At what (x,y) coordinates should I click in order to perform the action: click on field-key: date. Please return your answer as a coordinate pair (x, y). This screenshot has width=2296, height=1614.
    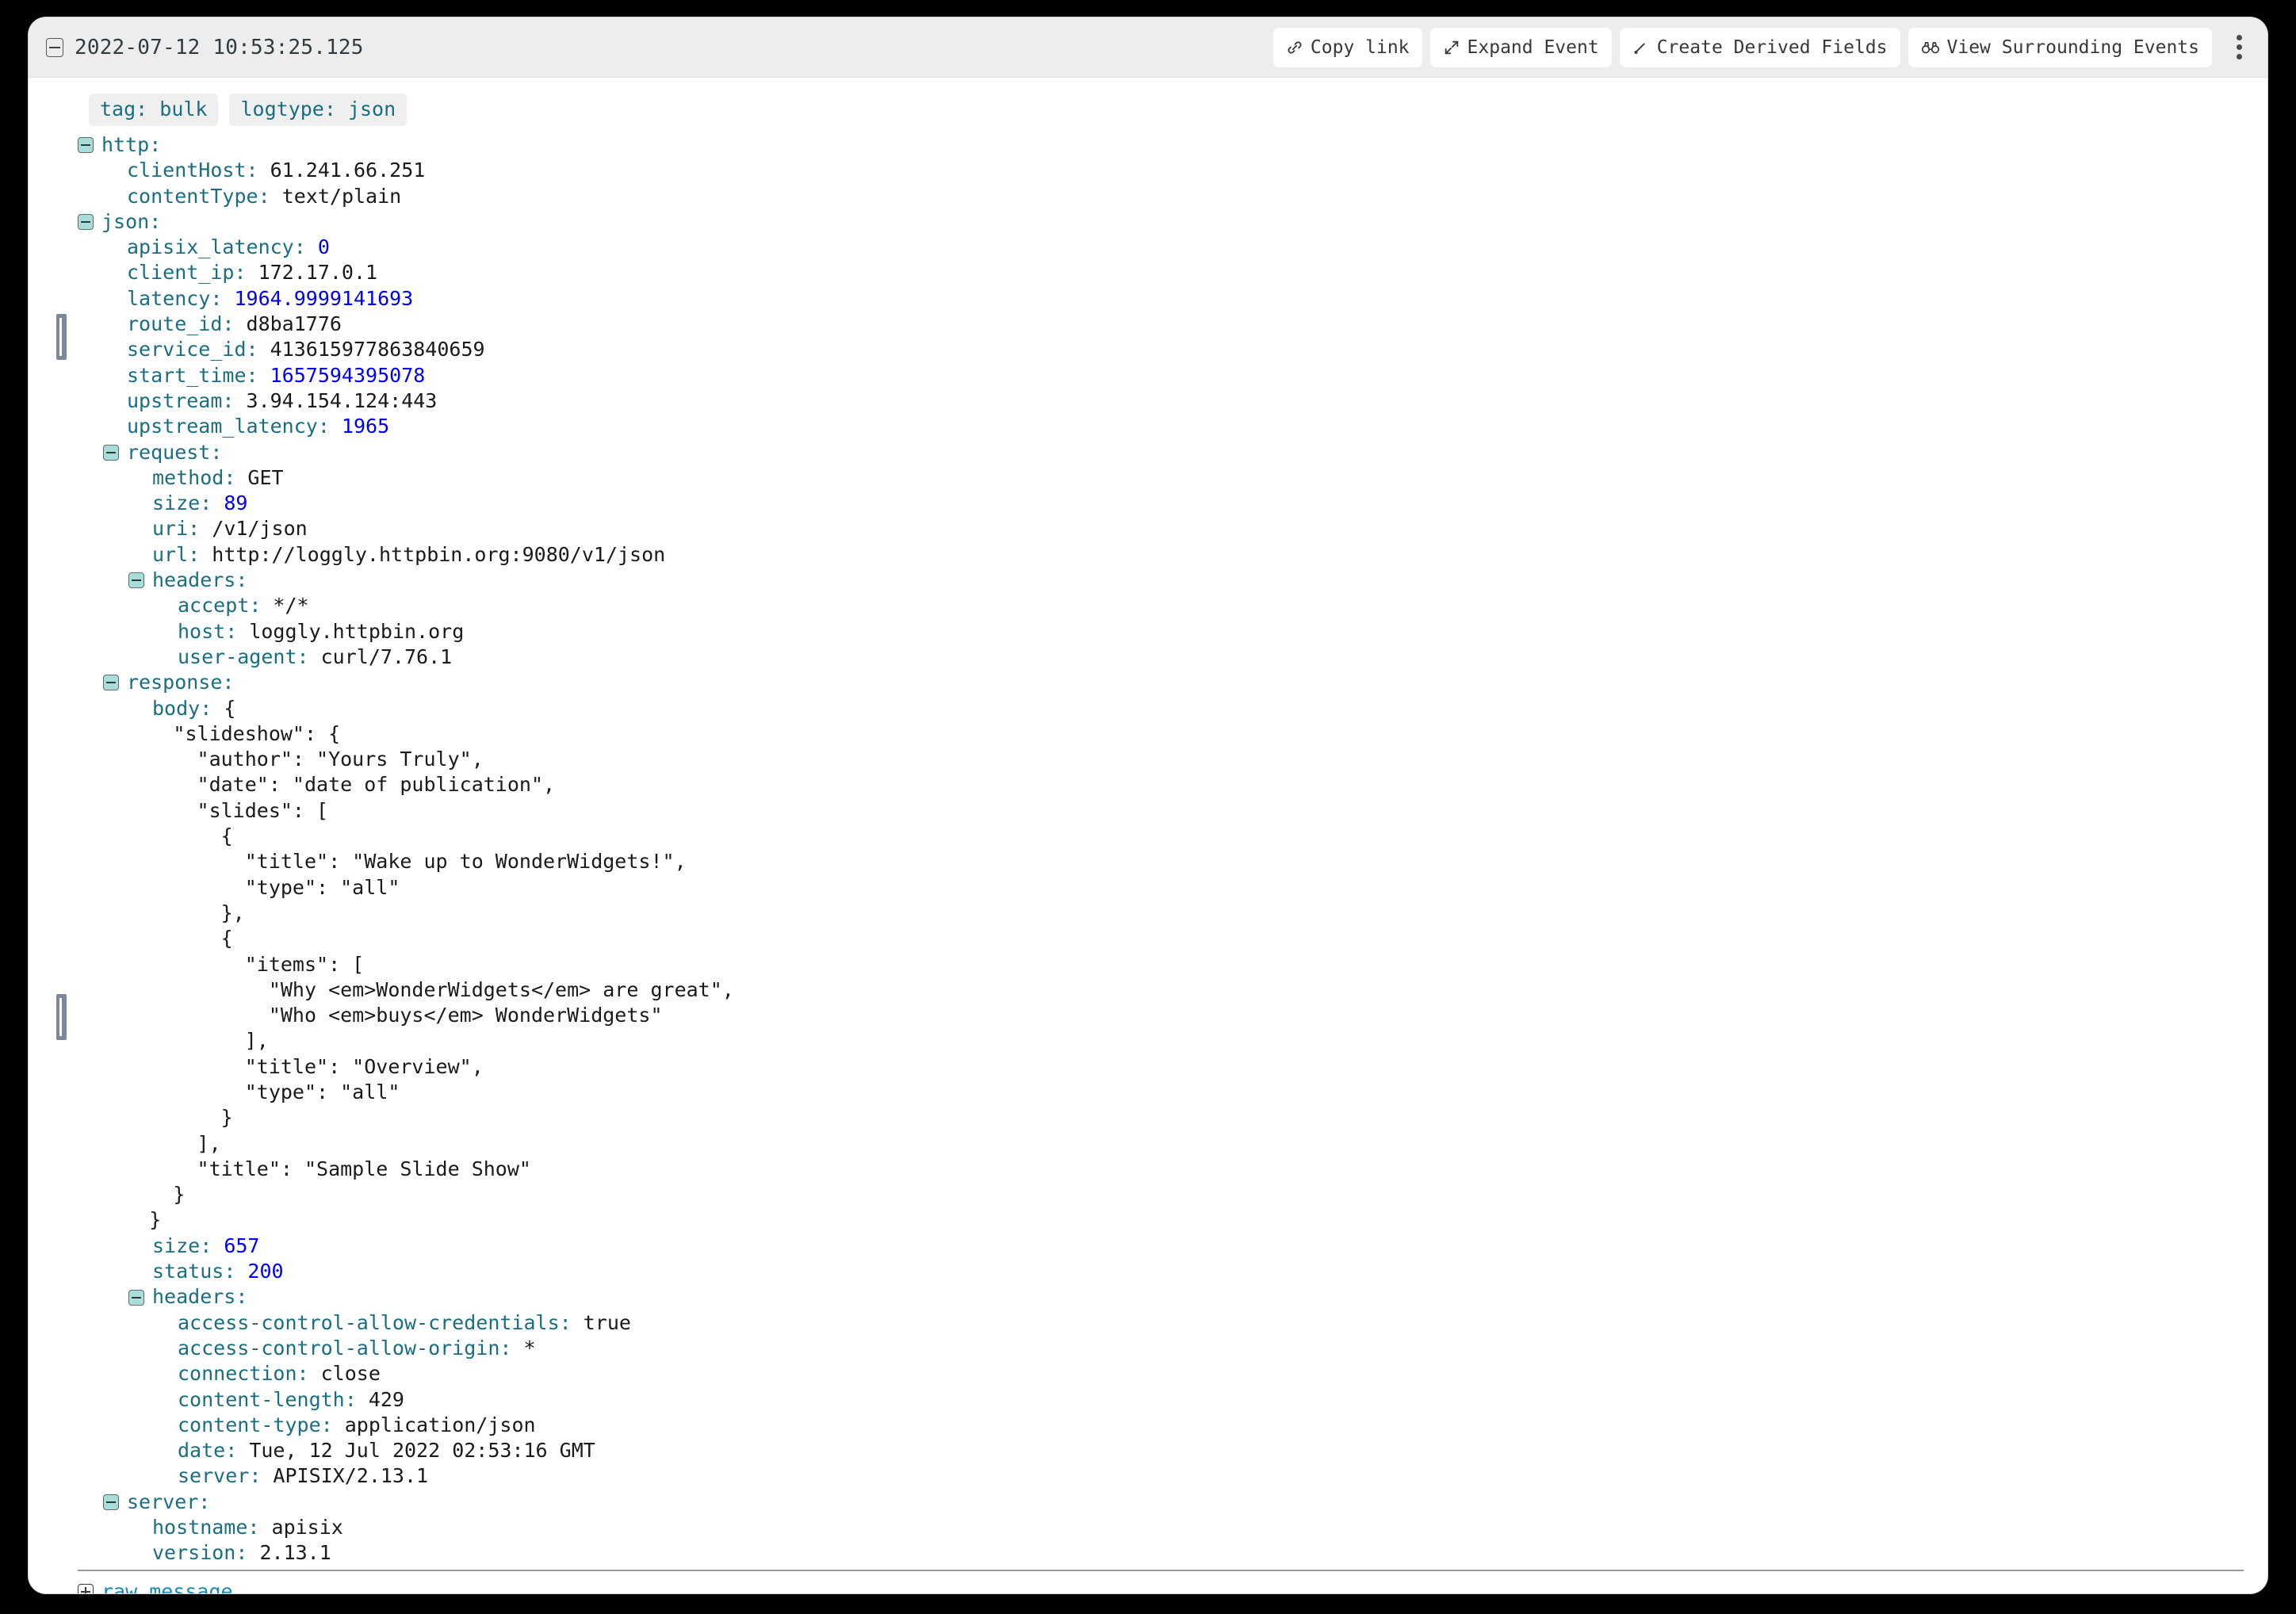
    Looking at the image, I should click on (202, 1451).